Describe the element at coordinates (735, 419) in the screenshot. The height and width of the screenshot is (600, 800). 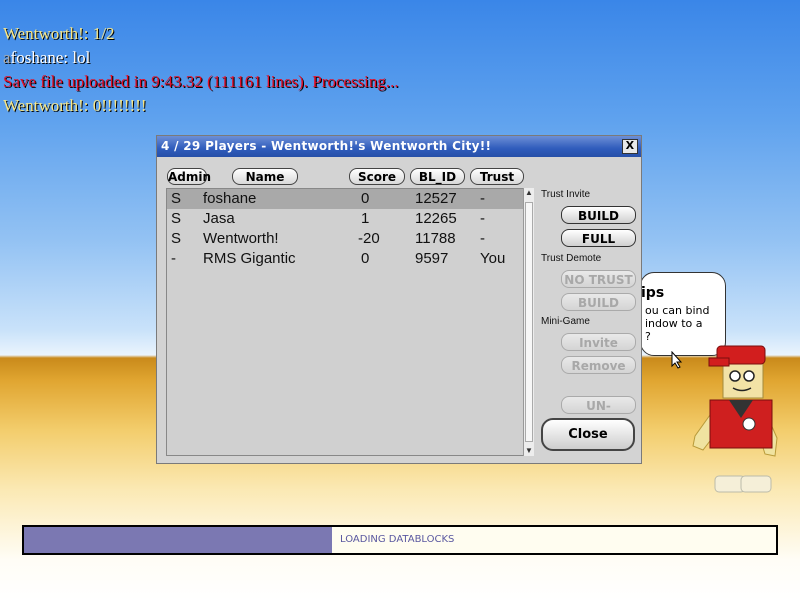
I see `mascot-figure` at that location.